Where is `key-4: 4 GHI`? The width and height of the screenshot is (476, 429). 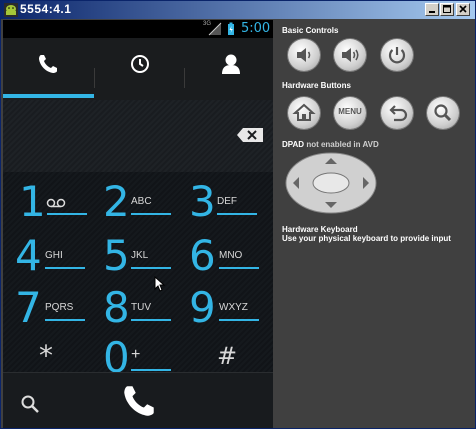
key-4: 4 GHI is located at coordinates (58, 256).